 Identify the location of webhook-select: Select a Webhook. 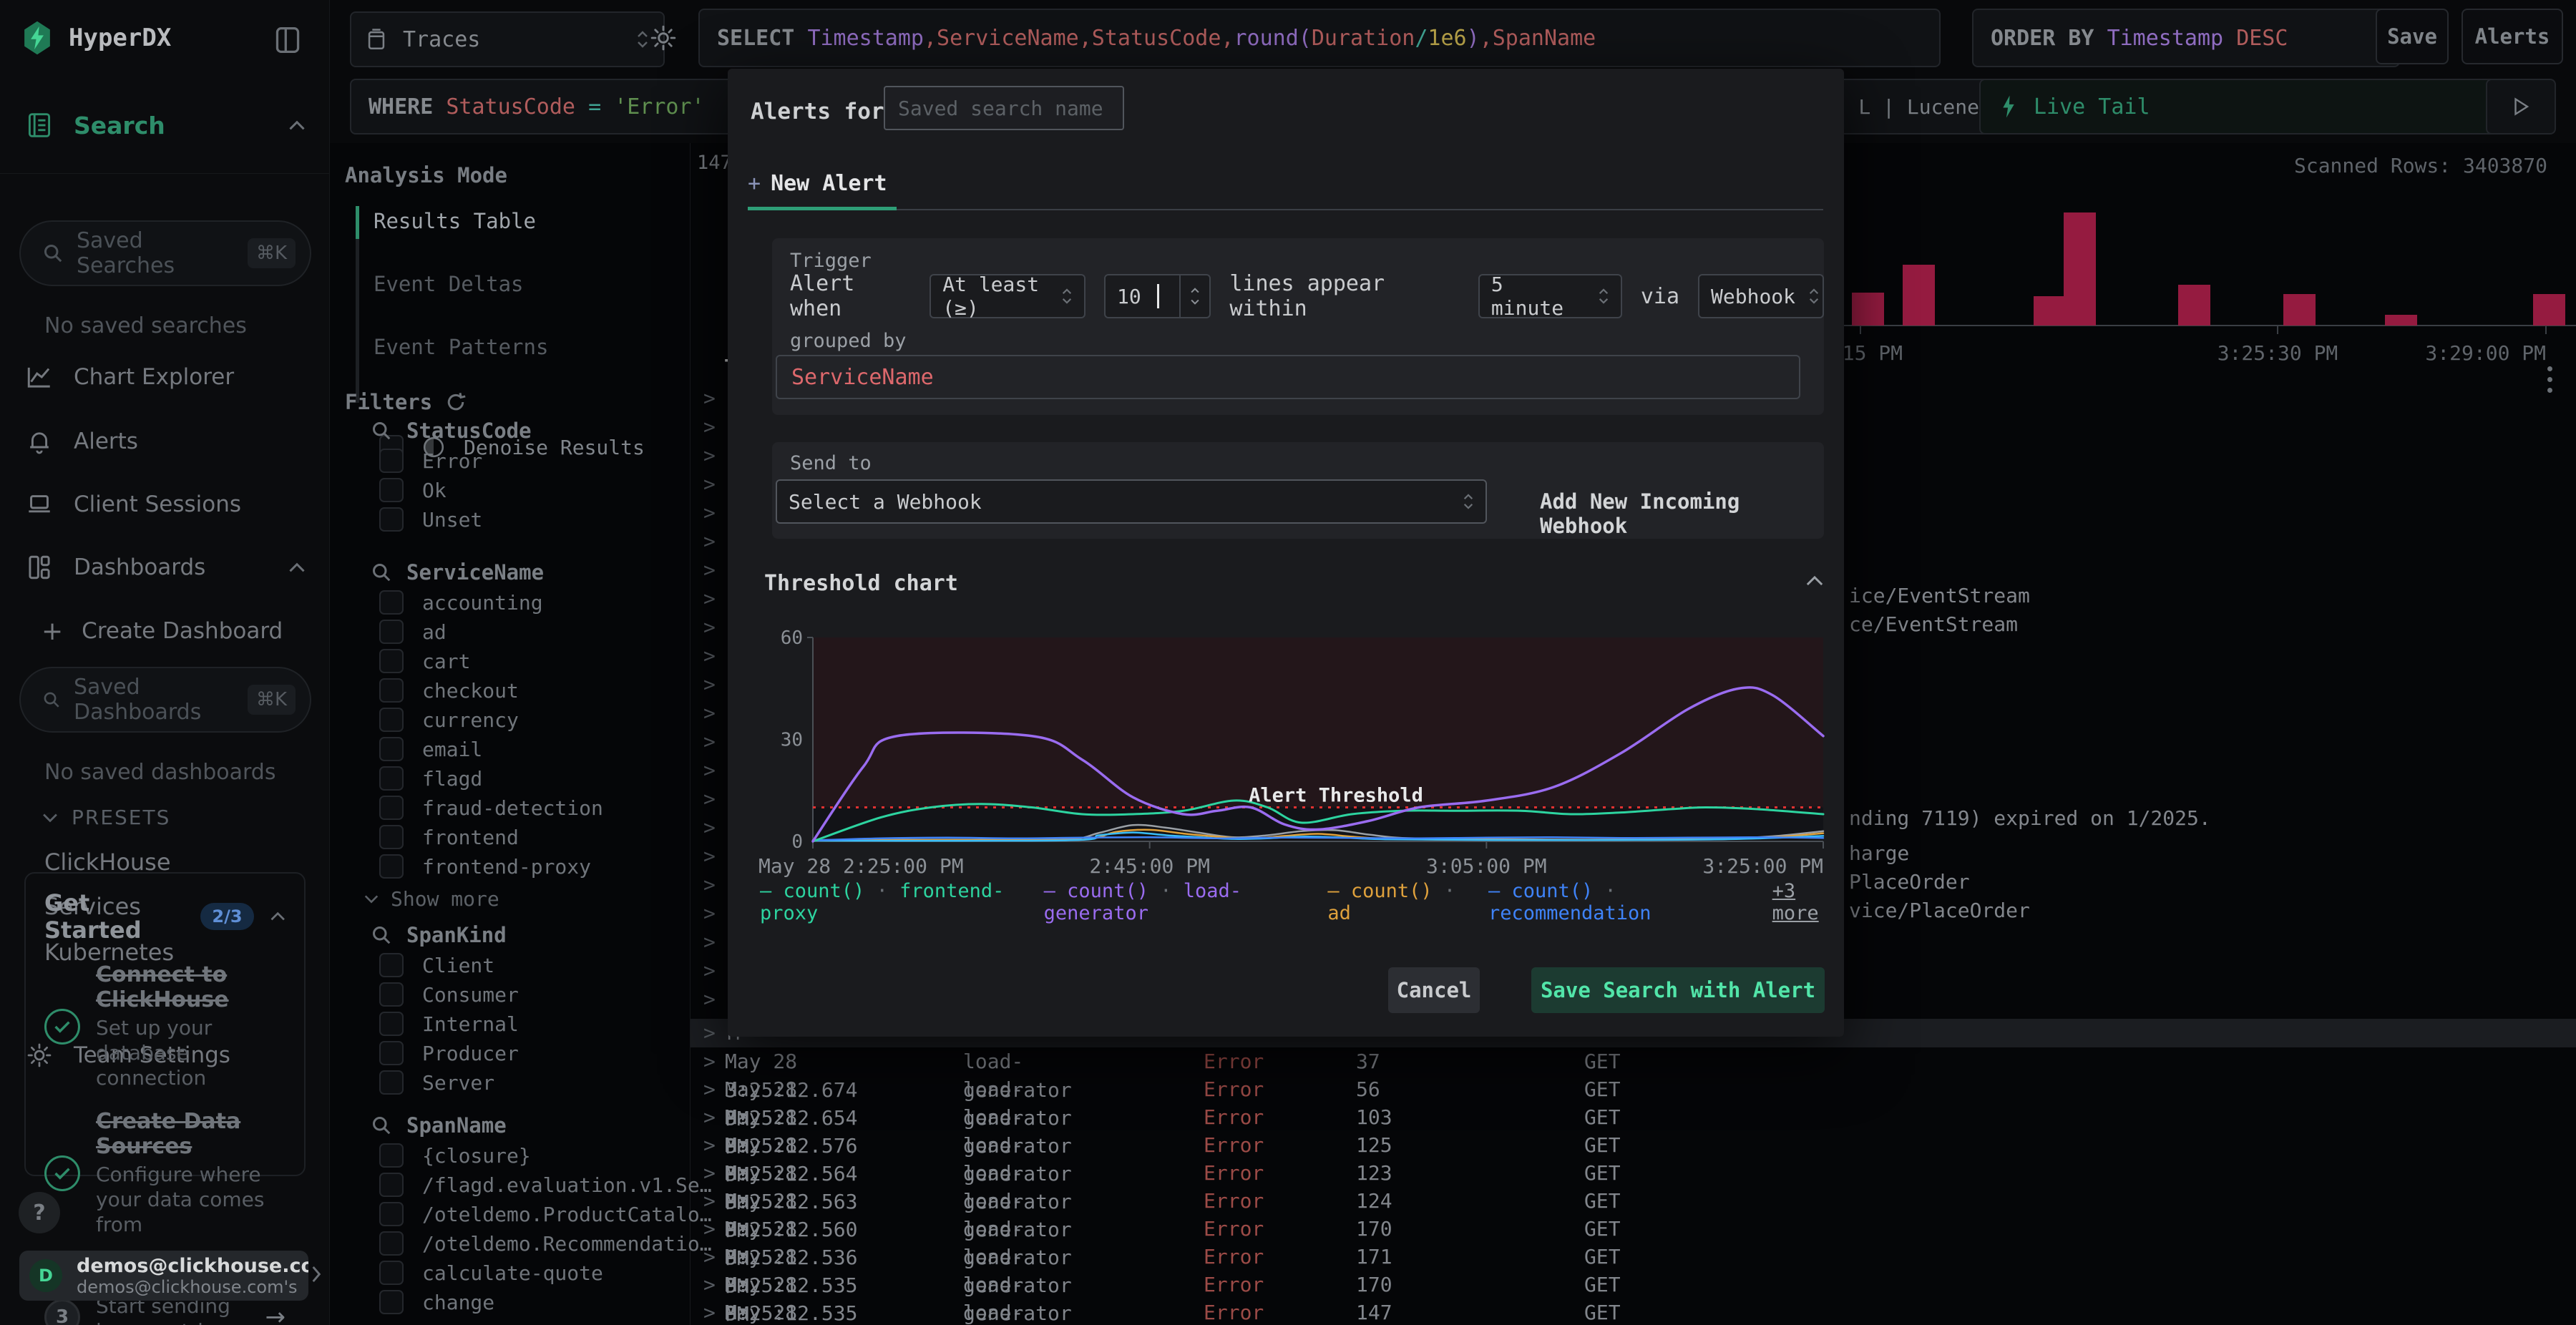
(1131, 502).